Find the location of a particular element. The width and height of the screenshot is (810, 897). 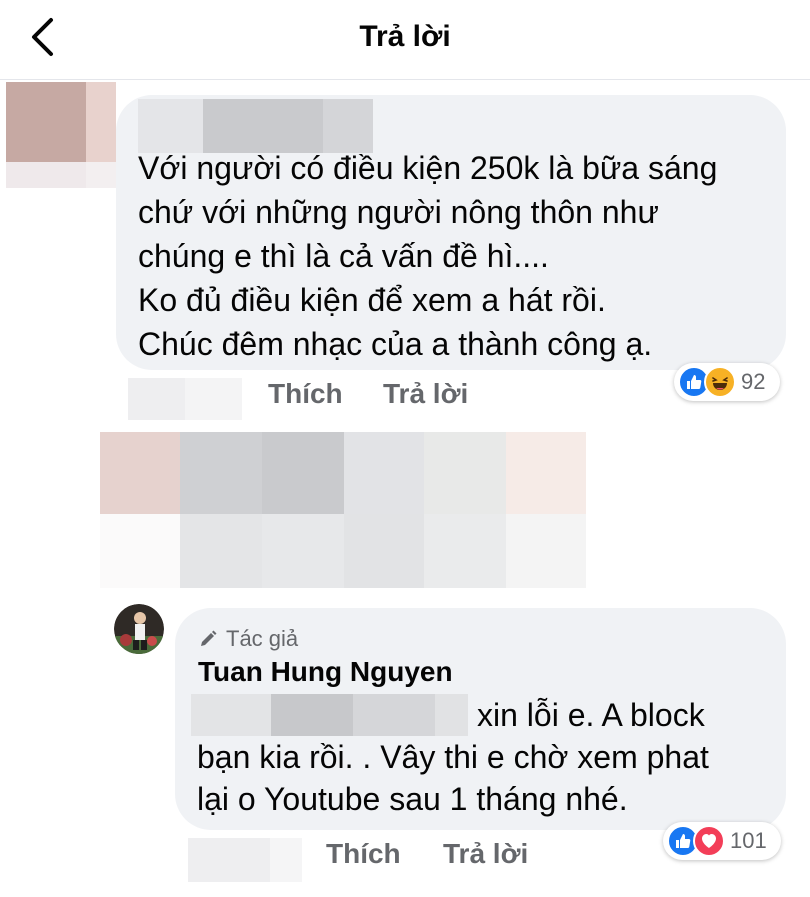

reaction-count: 92 is located at coordinates (753, 381).